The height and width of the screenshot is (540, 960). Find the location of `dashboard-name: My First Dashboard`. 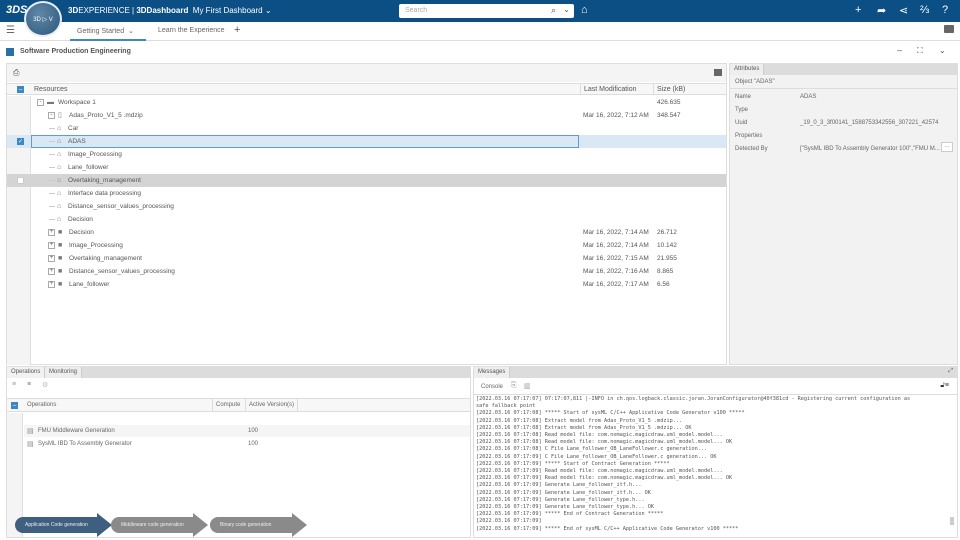

dashboard-name: My First Dashboard is located at coordinates (227, 10).